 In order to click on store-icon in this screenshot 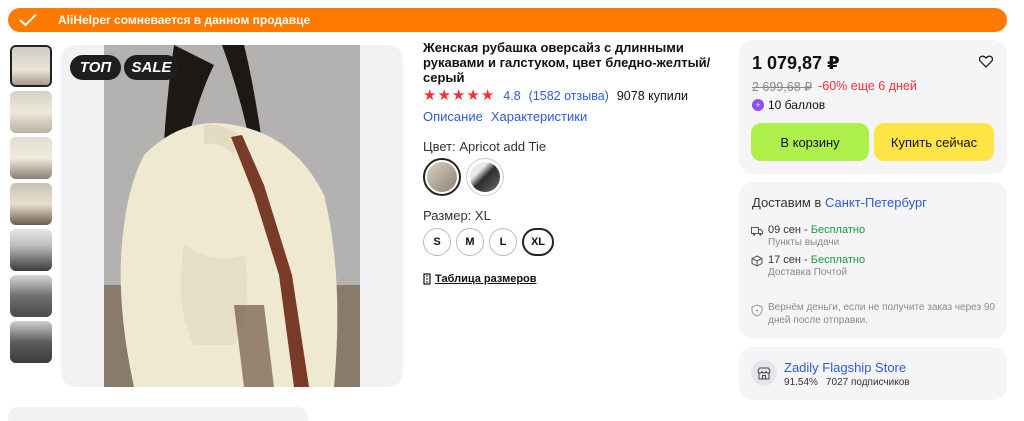, I will do `click(764, 373)`.